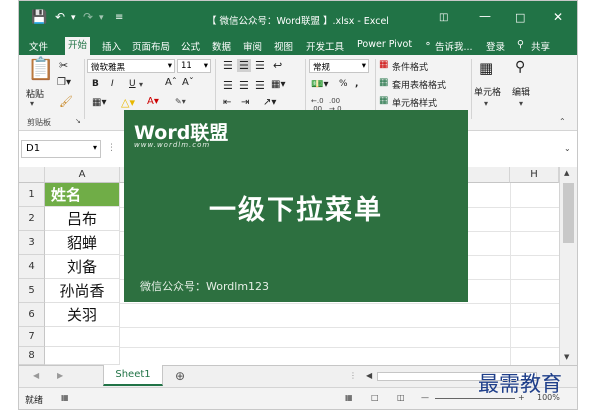 The width and height of the screenshot is (603, 413). Describe the element at coordinates (245, 102) in the screenshot. I see `increase-indent-icon: ⇥` at that location.